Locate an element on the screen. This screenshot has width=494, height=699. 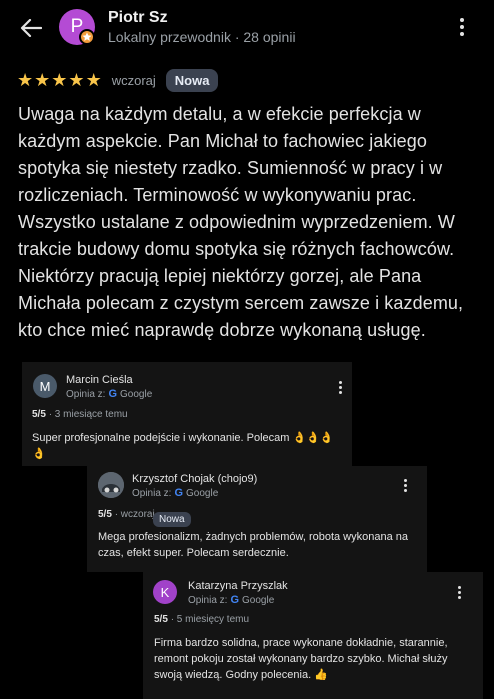
star-rating: ★ ★ ★ ★ ★ is located at coordinates (59, 80).